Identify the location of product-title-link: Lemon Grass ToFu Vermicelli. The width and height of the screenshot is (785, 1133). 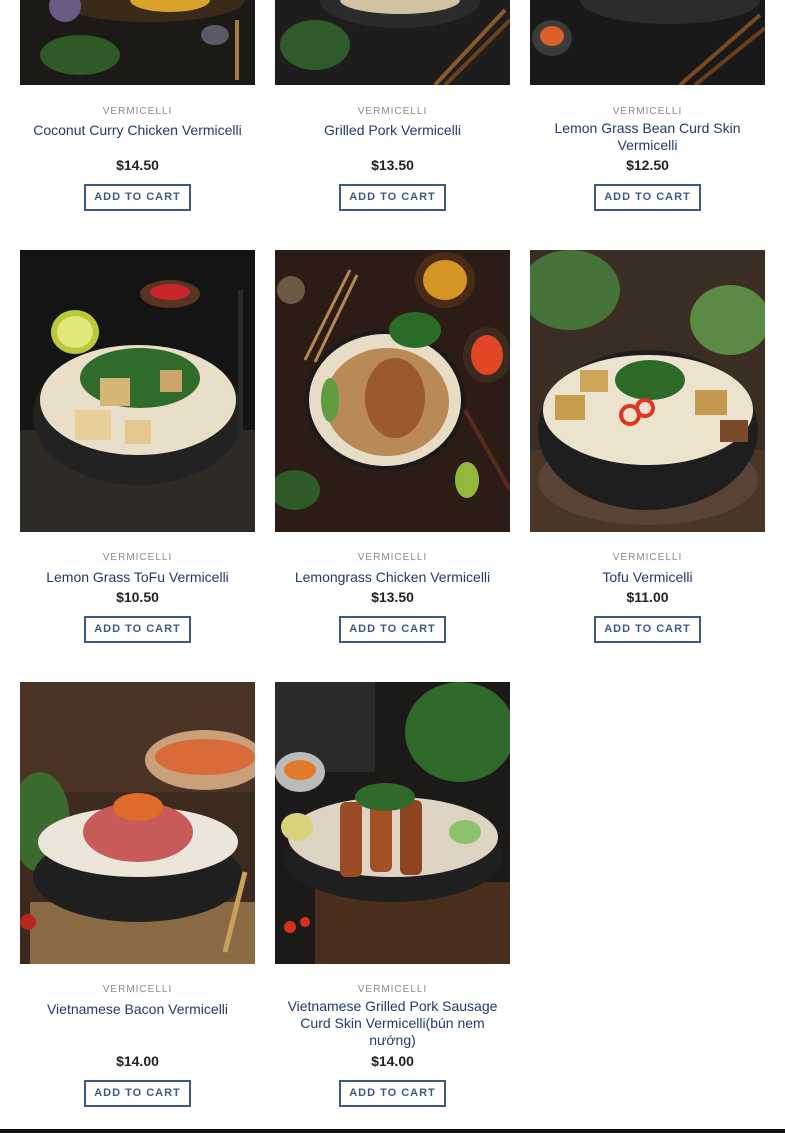
(137, 577).